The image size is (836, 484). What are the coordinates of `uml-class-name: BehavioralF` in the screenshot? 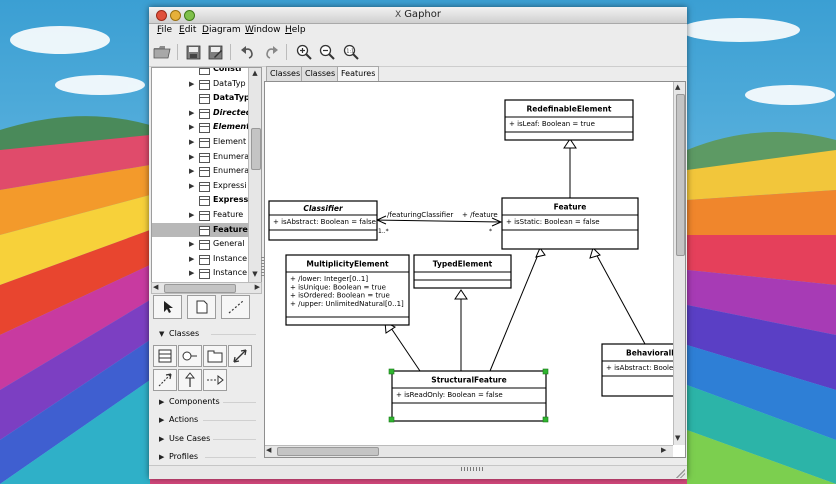 It's located at (649, 353).